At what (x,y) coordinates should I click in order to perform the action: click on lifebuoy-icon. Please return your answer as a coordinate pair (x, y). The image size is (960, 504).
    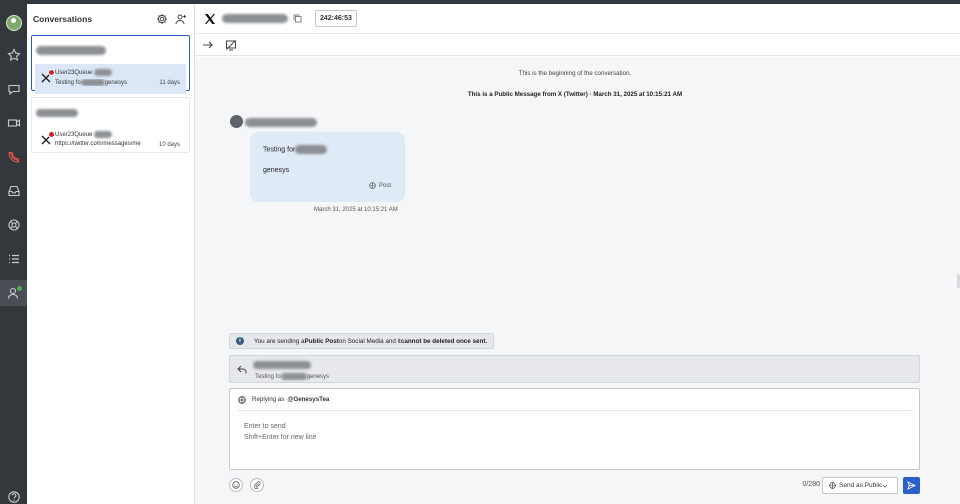
    Looking at the image, I should click on (13, 225).